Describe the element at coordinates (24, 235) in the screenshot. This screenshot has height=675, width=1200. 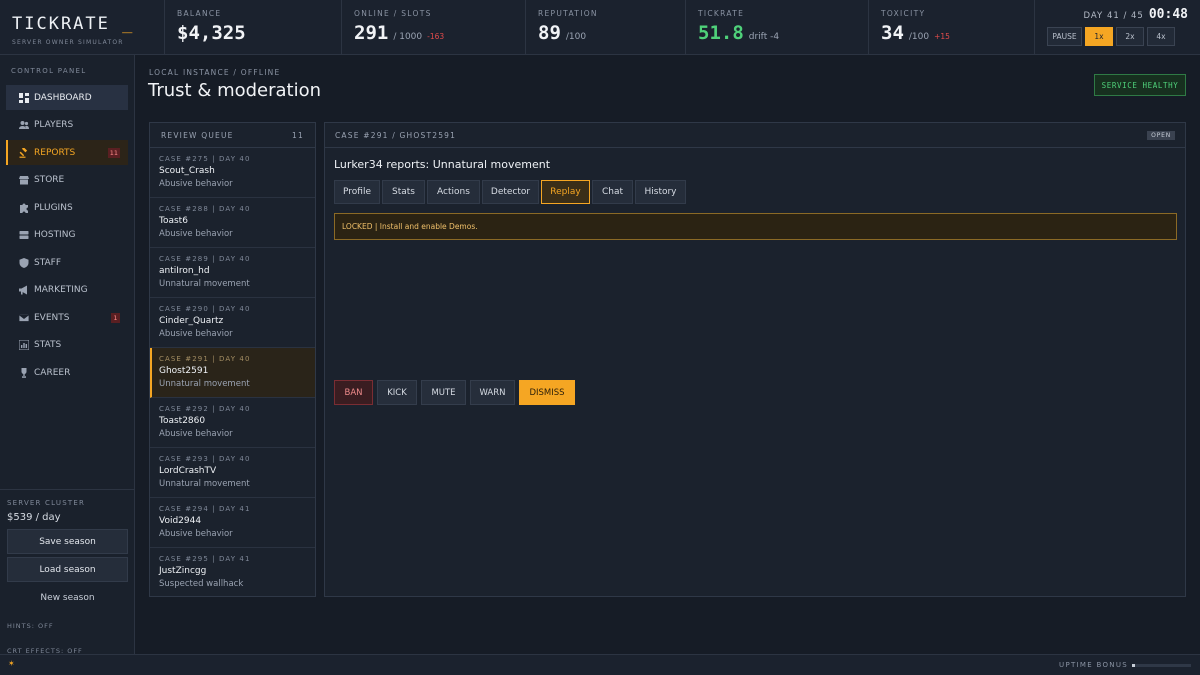
I see `server-icon` at that location.